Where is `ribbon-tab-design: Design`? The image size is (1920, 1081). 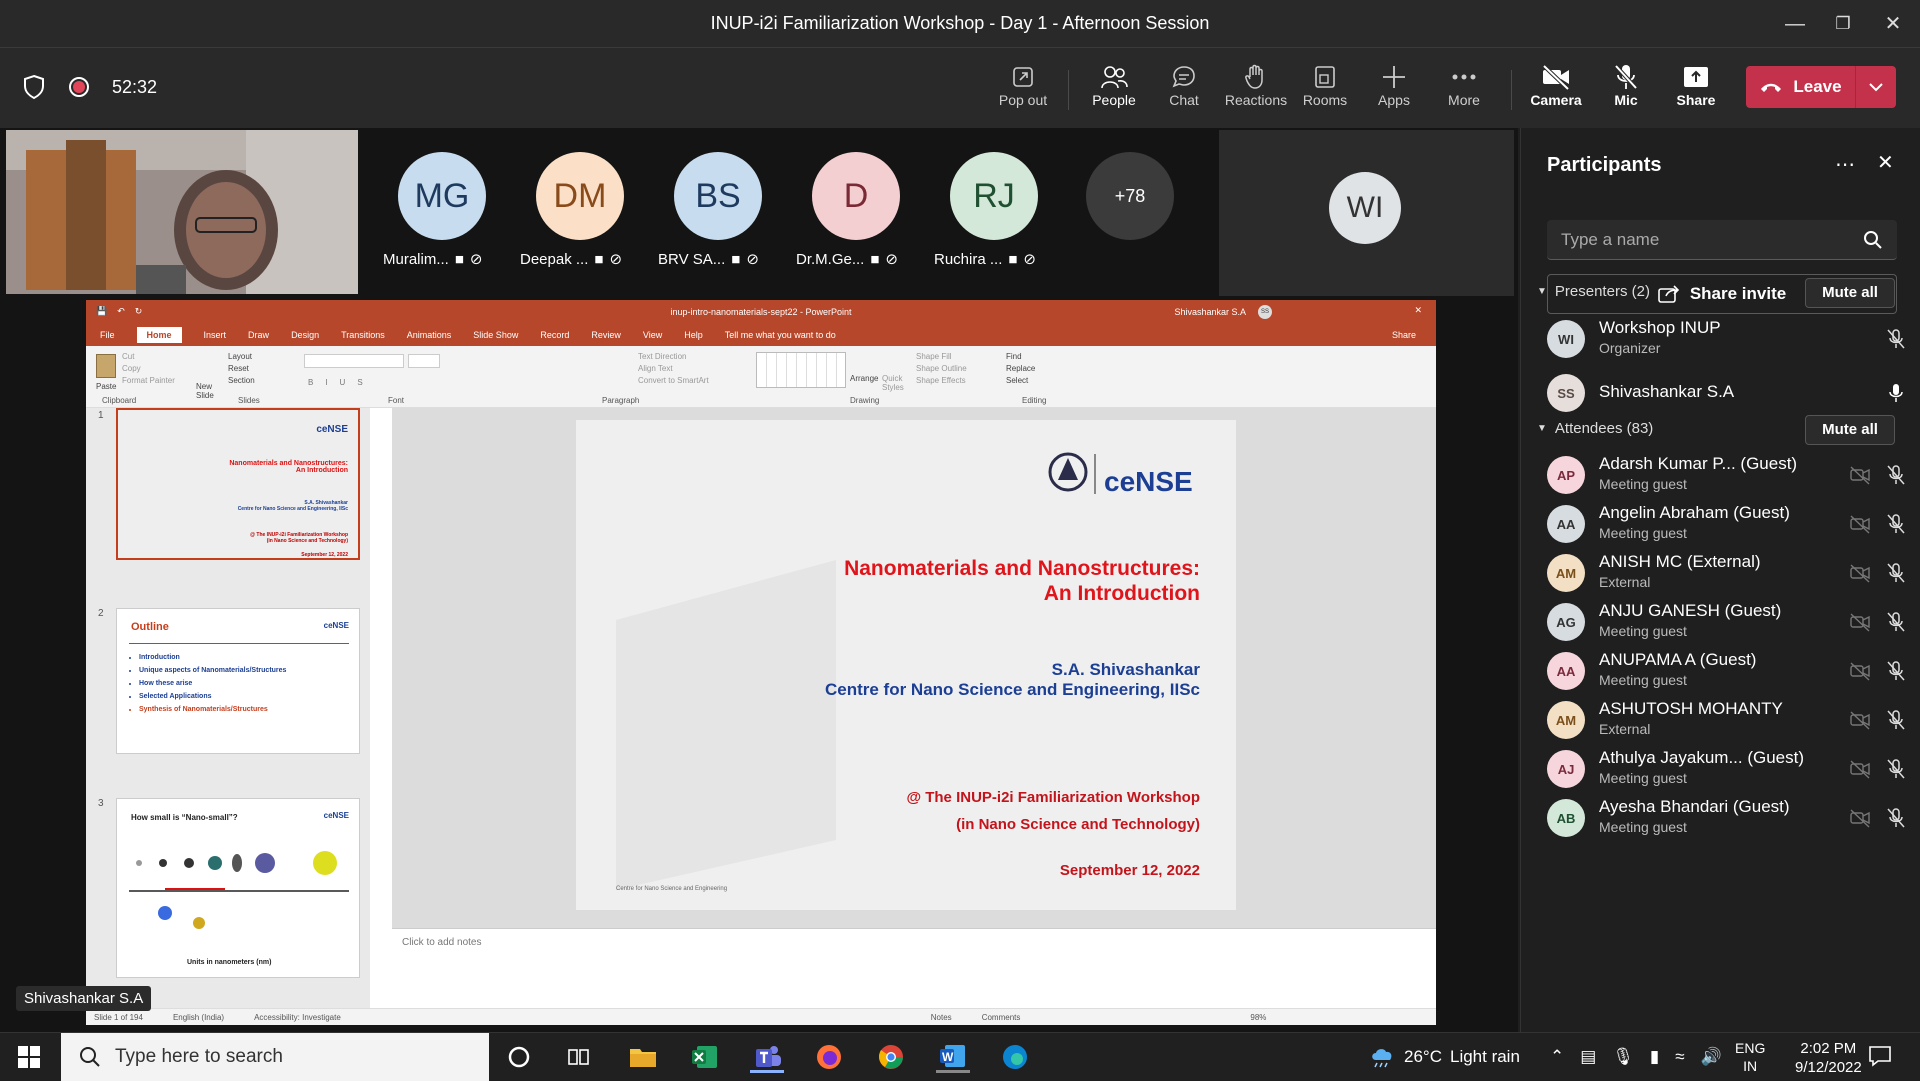 ribbon-tab-design: Design is located at coordinates (305, 335).